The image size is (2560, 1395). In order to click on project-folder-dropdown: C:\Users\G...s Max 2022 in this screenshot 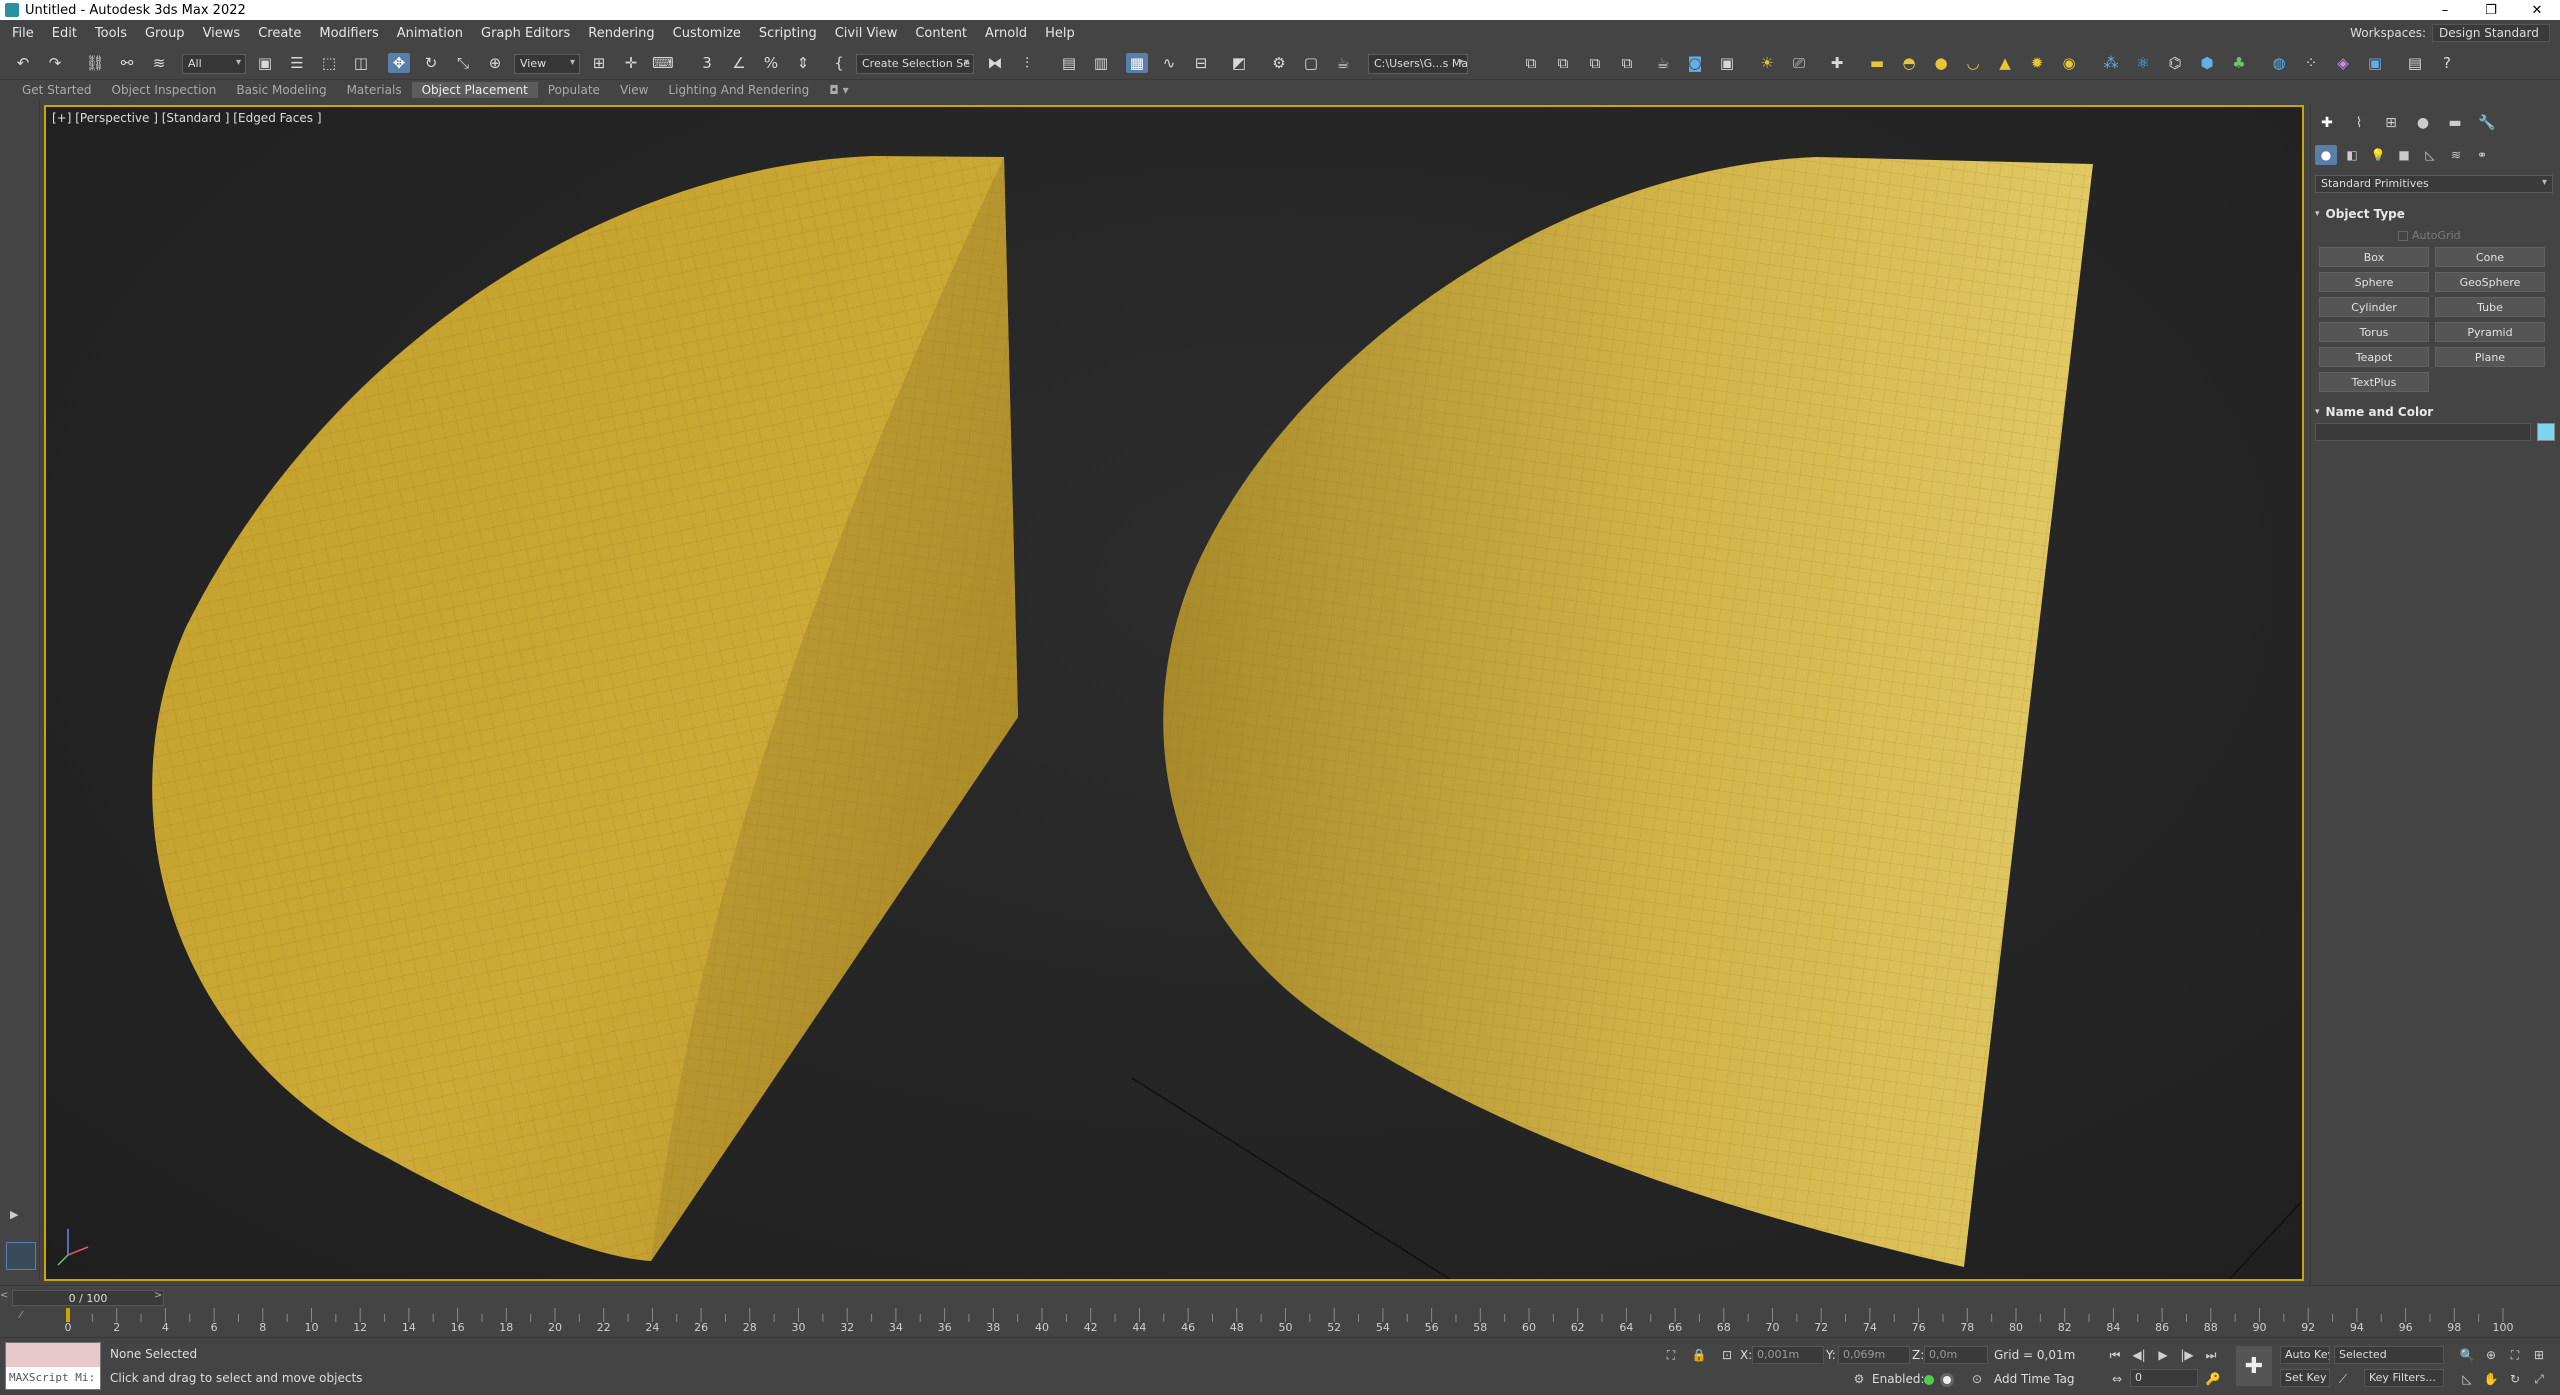, I will do `click(1418, 64)`.